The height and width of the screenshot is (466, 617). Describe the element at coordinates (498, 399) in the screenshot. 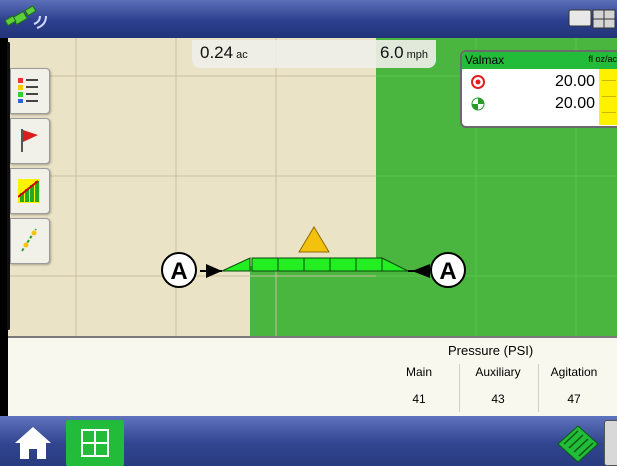

I see `pressure-auxiliary-value: 43` at that location.